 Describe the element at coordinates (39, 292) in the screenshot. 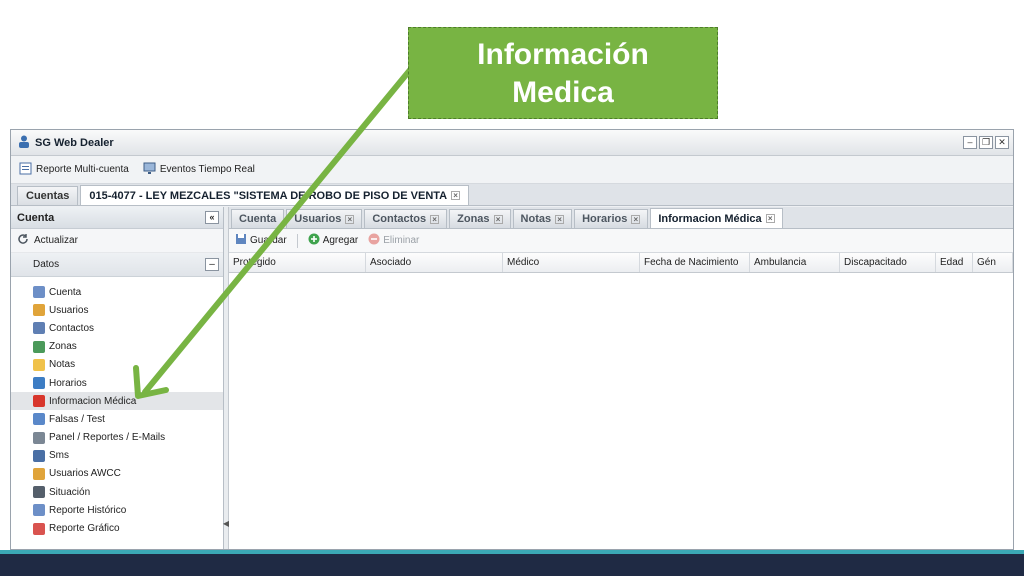

I see `account-card-icon` at that location.